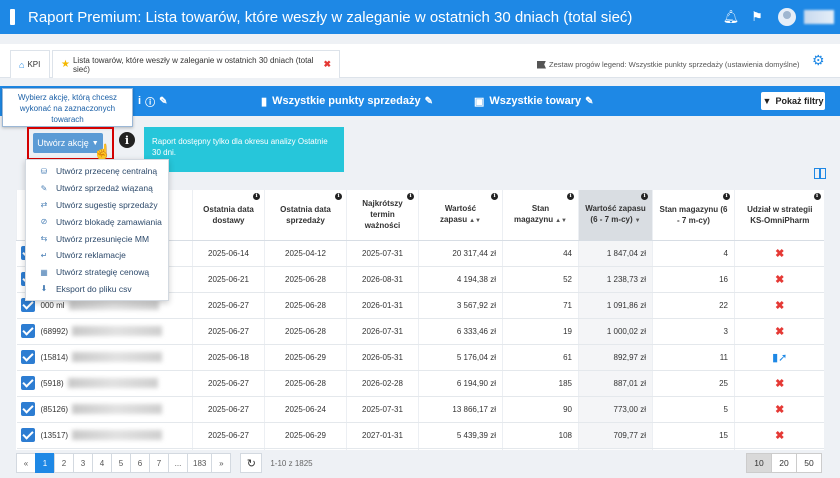 The width and height of the screenshot is (840, 478). Describe the element at coordinates (44, 239) in the screenshot. I see `transfer-icon: ⇆` at that location.